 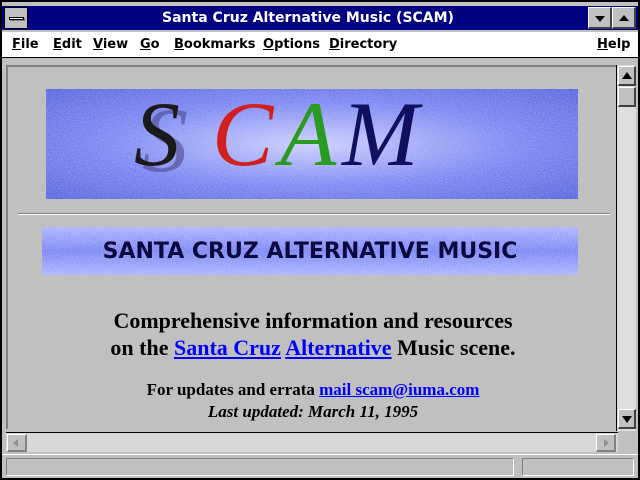 What do you see at coordinates (338, 347) in the screenshot?
I see `alternative-link: Alternative` at bounding box center [338, 347].